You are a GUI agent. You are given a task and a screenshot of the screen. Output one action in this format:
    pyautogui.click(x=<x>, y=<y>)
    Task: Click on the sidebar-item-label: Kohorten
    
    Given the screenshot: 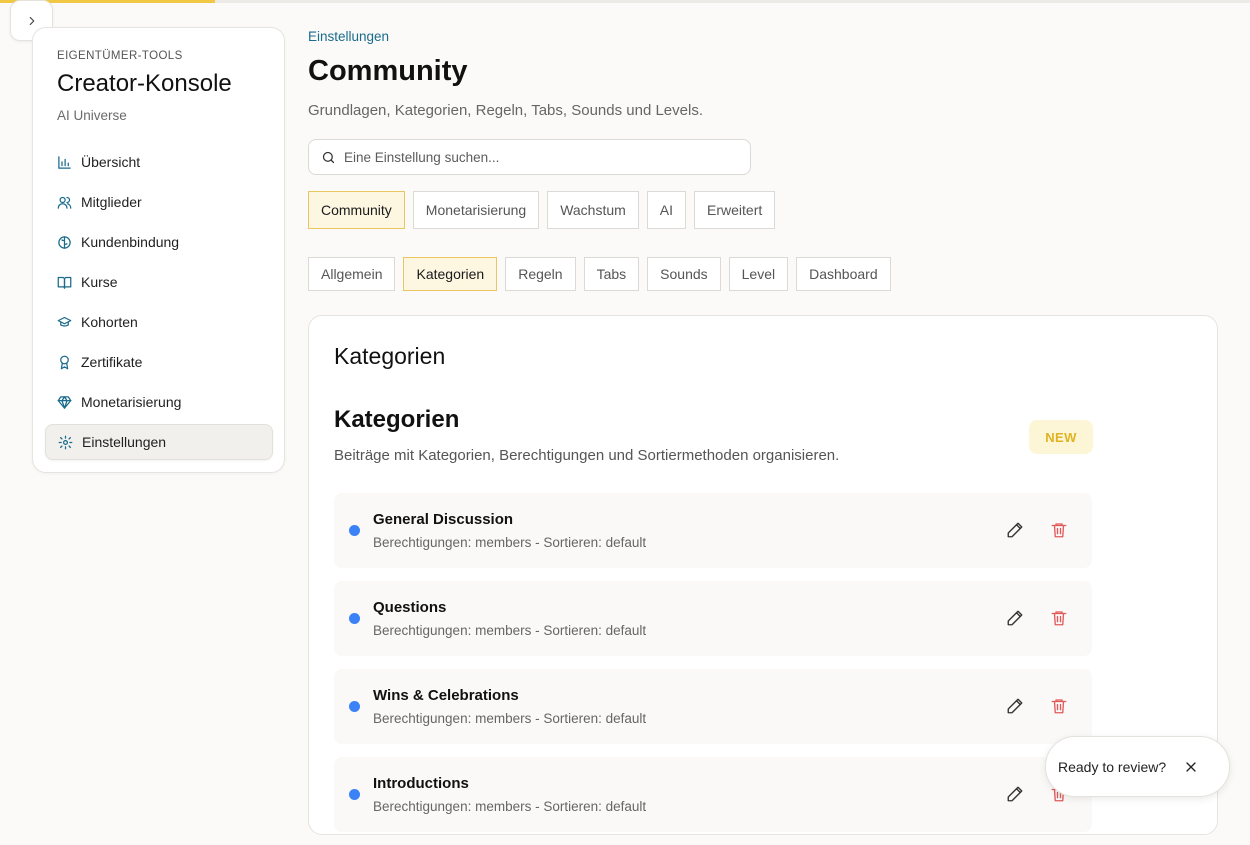 What is the action you would take?
    pyautogui.click(x=109, y=322)
    